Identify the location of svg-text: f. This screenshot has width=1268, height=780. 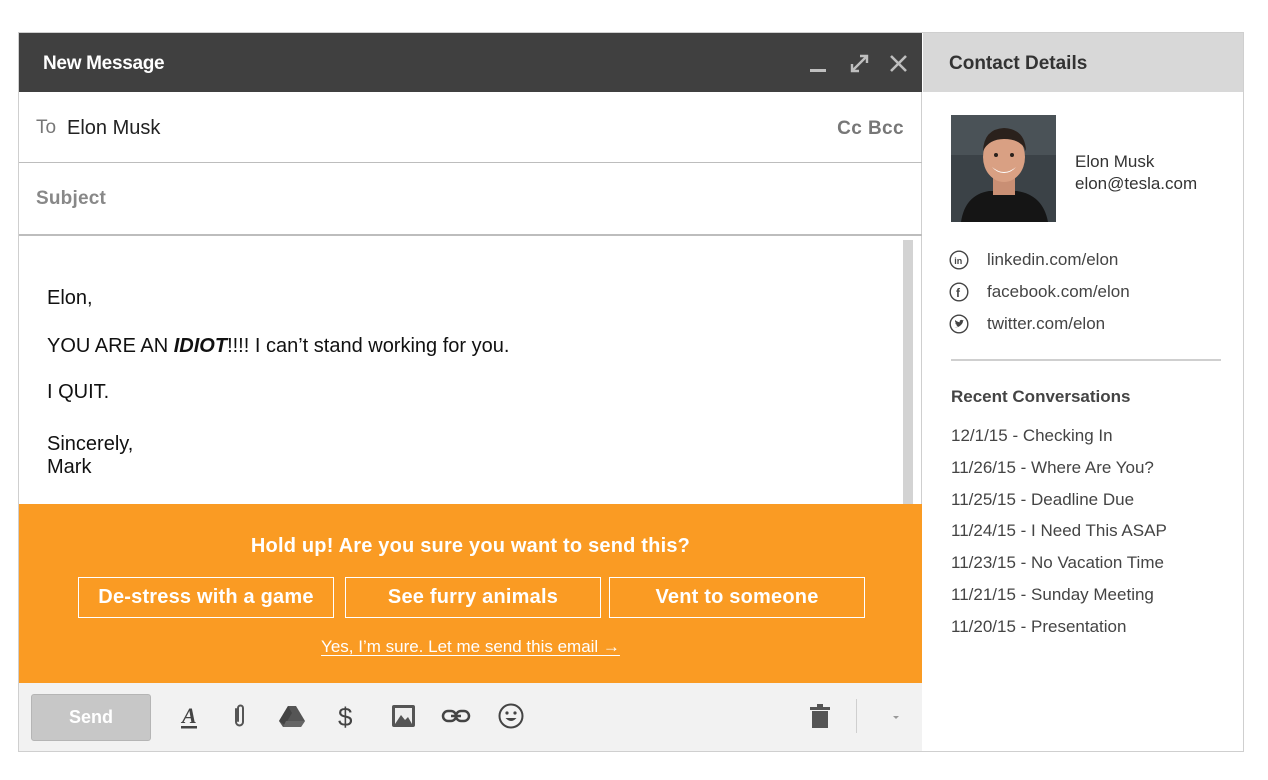
(958, 293).